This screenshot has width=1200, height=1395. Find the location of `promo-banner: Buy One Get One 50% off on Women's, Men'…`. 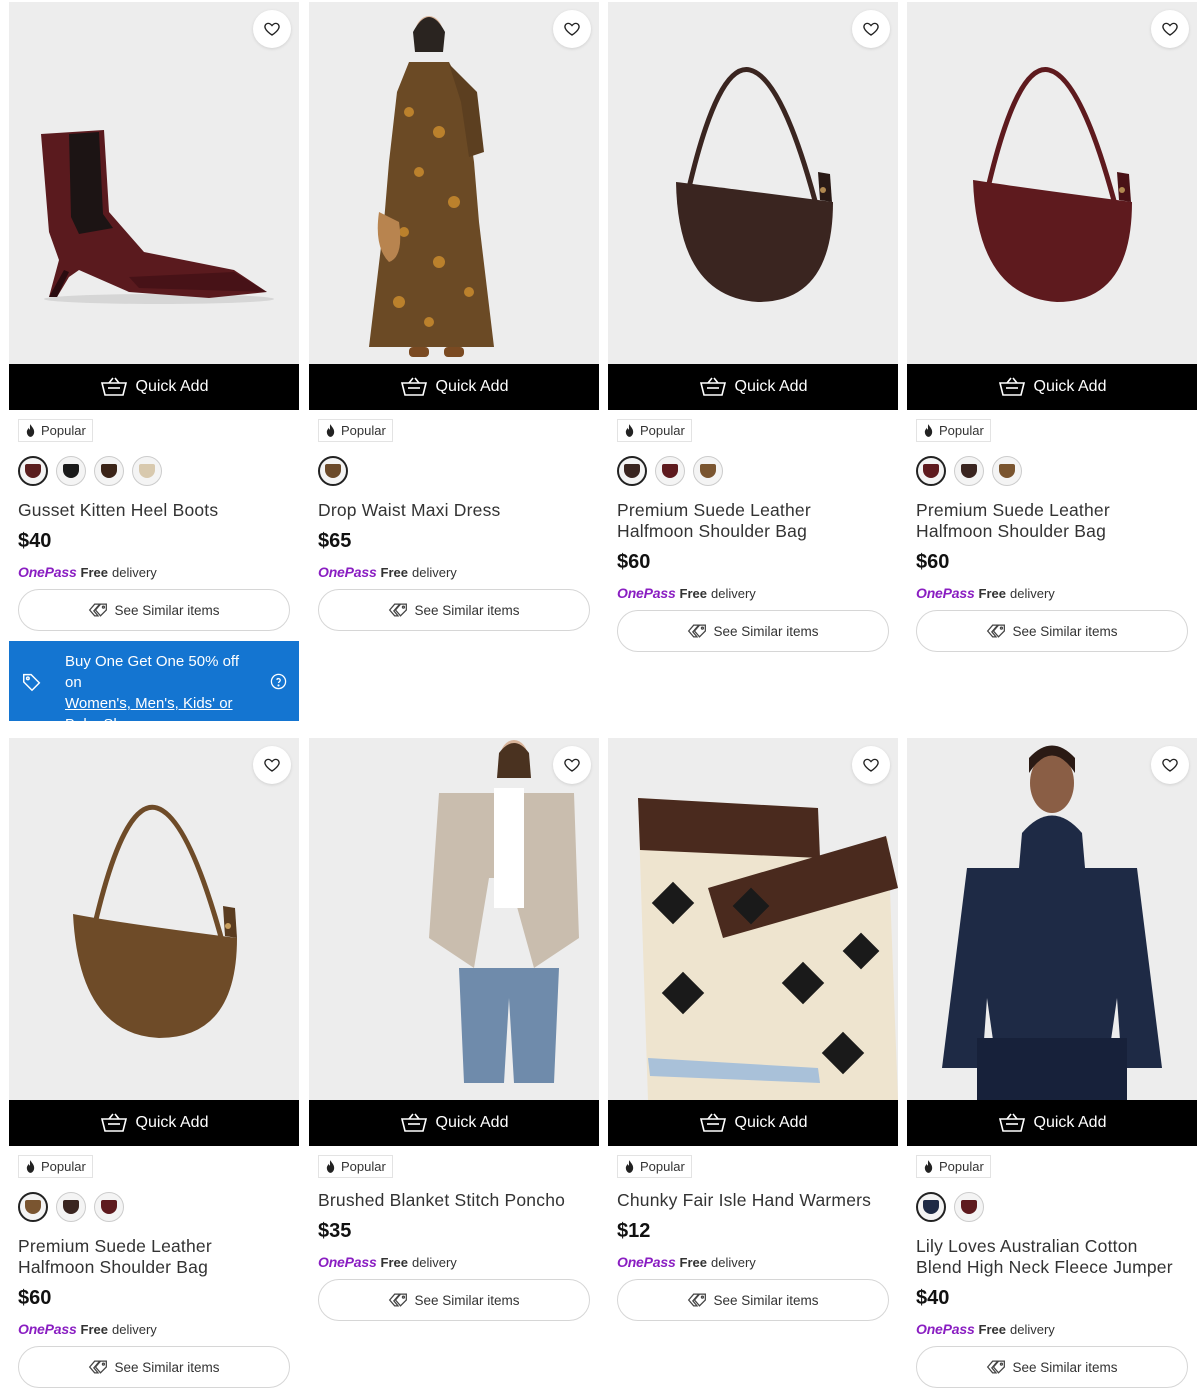

promo-banner: Buy One Get One 50% off on Women's, Men'… is located at coordinates (154, 687).